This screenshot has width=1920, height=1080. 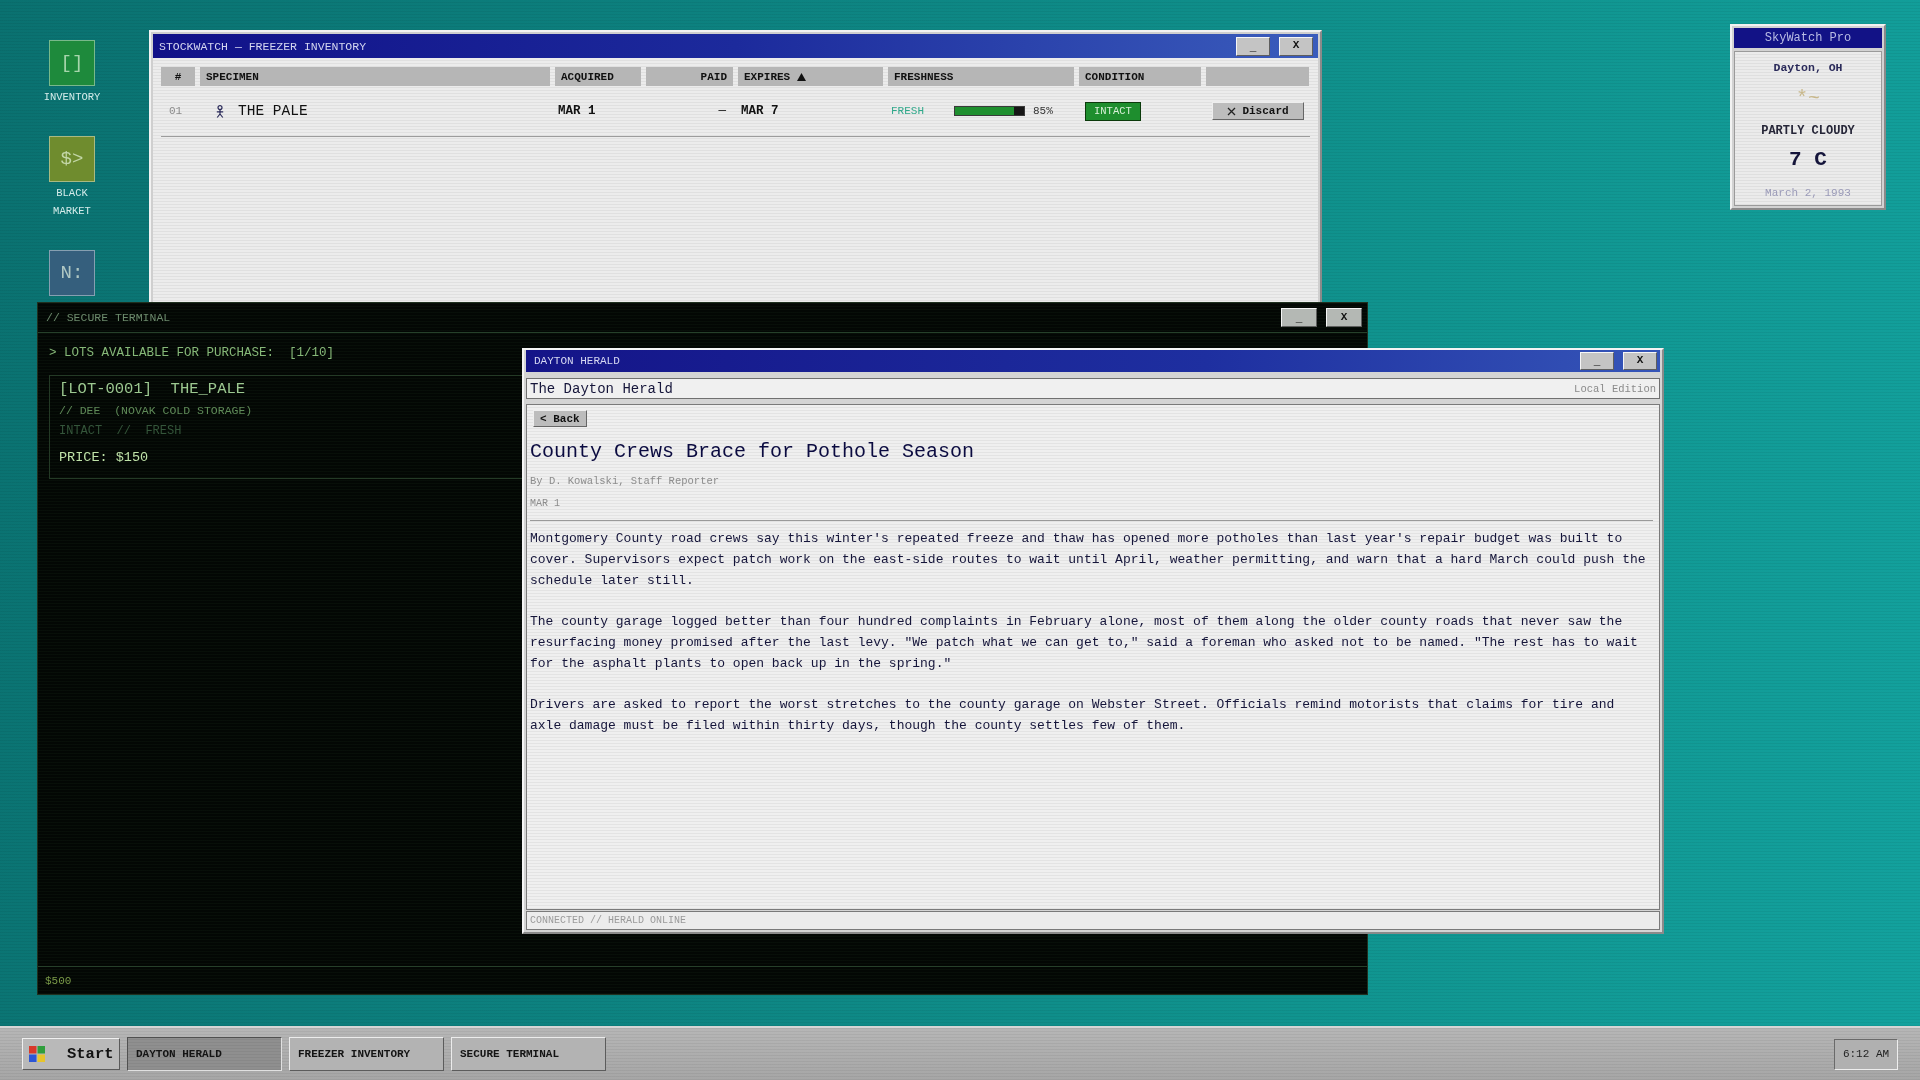 I want to click on table-cell: —, so click(x=722, y=111).